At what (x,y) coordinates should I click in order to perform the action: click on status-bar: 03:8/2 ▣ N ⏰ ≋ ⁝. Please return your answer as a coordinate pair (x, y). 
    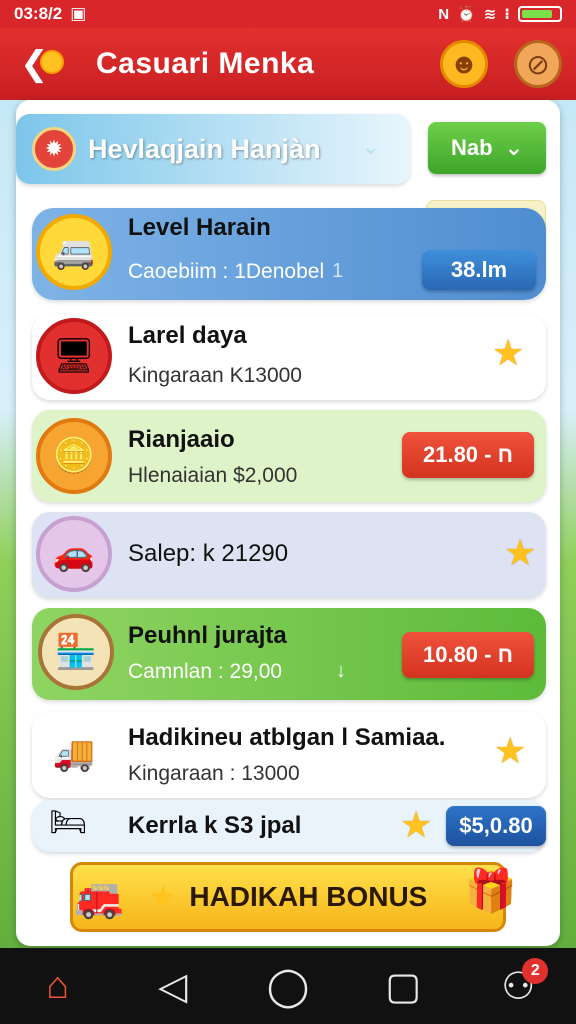
    Looking at the image, I should click on (288, 14).